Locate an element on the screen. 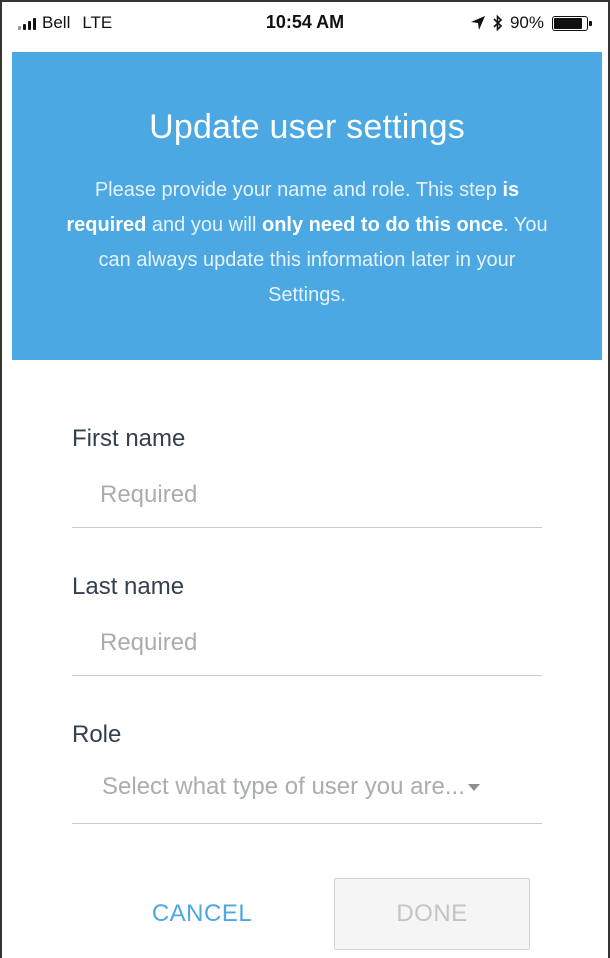 The image size is (610, 958). form-actions: CANCEL DONE is located at coordinates (305, 918).